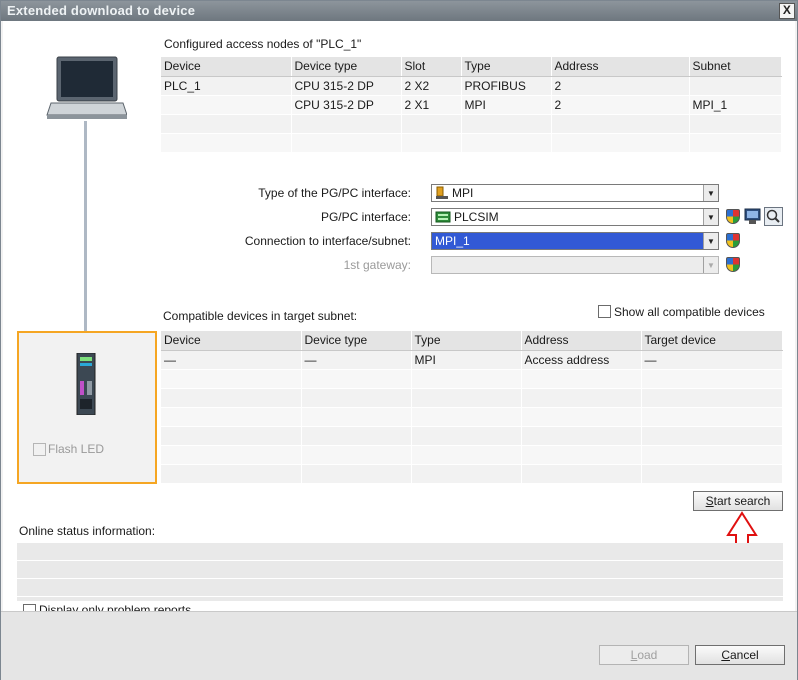 Image resolution: width=798 pixels, height=680 pixels. Describe the element at coordinates (431, 105) in the screenshot. I see `table-cell: 2 X1` at that location.